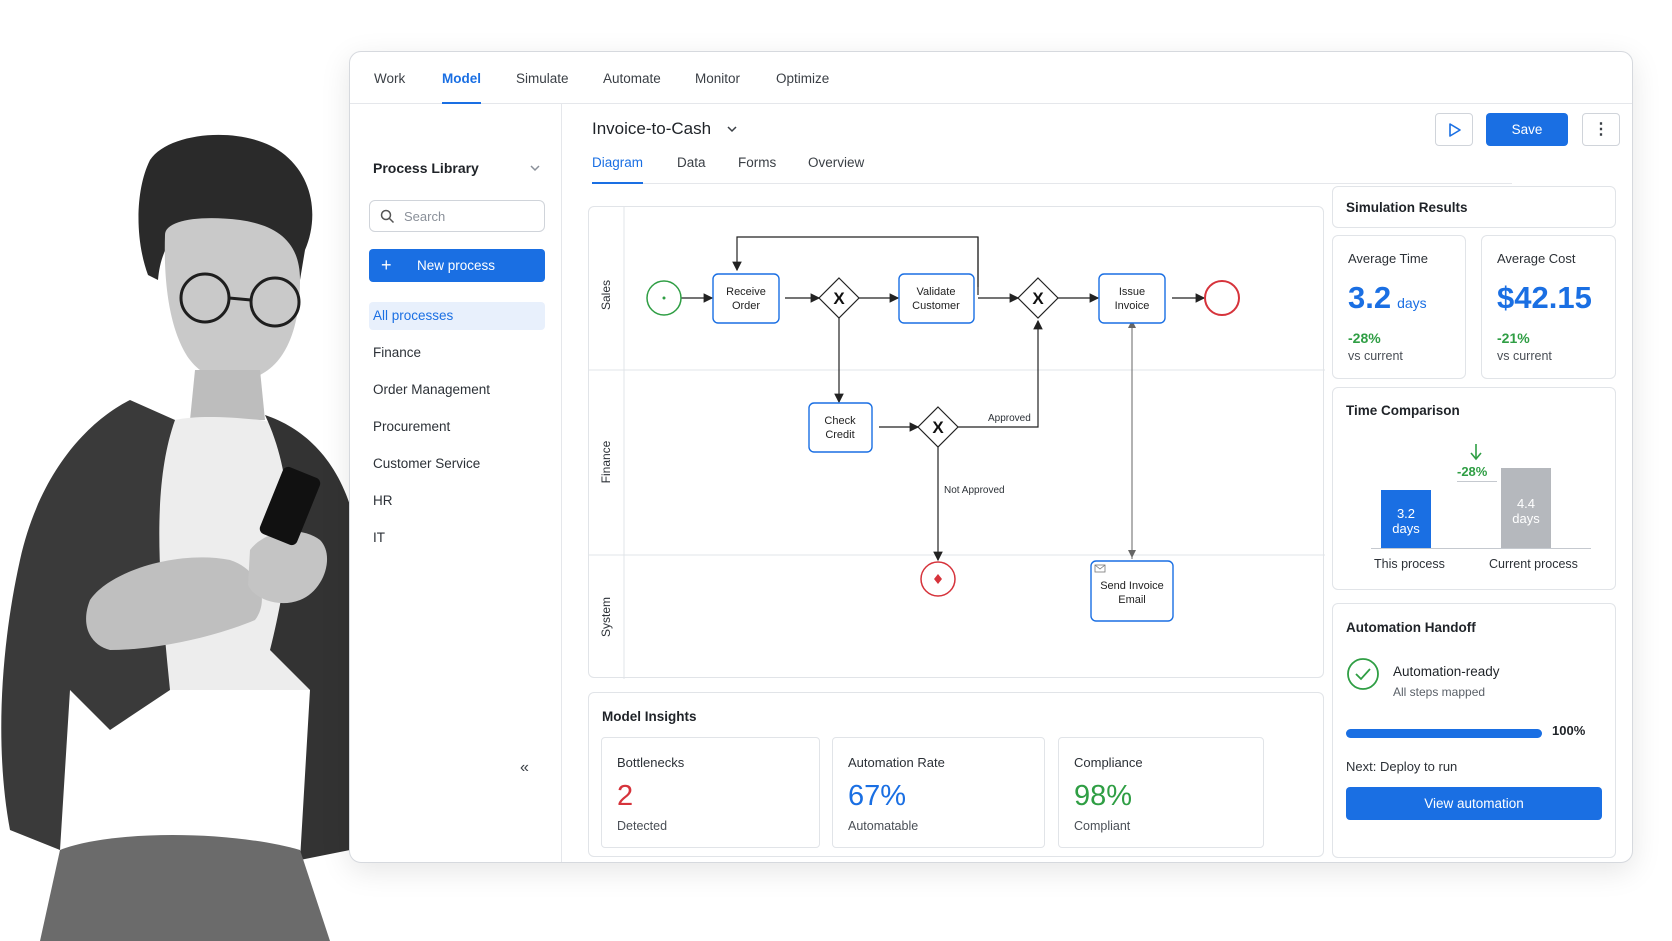 Image resolution: width=1672 pixels, height=941 pixels. I want to click on run-simulation-button, so click(1454, 129).